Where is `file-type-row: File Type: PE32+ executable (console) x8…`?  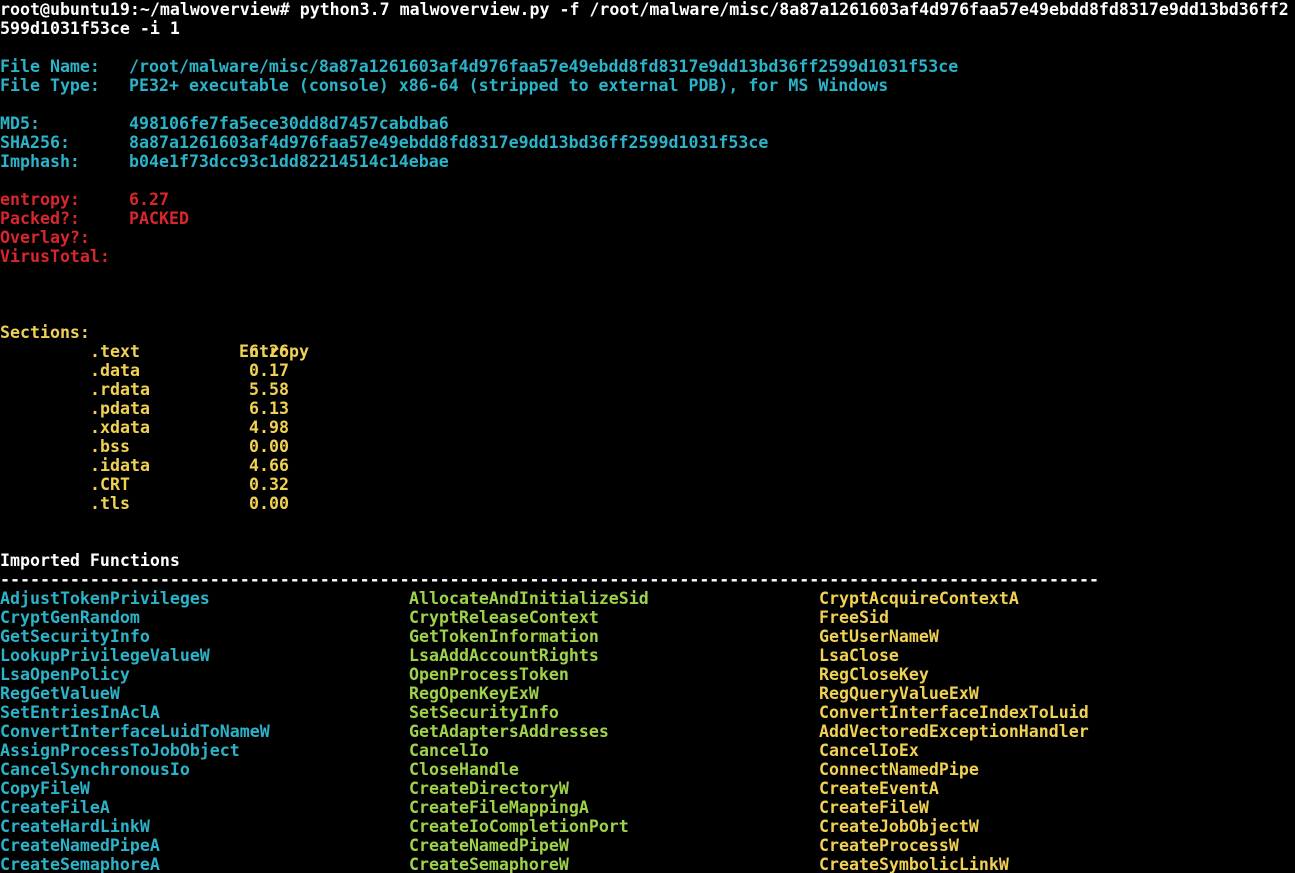 file-type-row: File Type: PE32+ executable (console) x8… is located at coordinates (647, 85).